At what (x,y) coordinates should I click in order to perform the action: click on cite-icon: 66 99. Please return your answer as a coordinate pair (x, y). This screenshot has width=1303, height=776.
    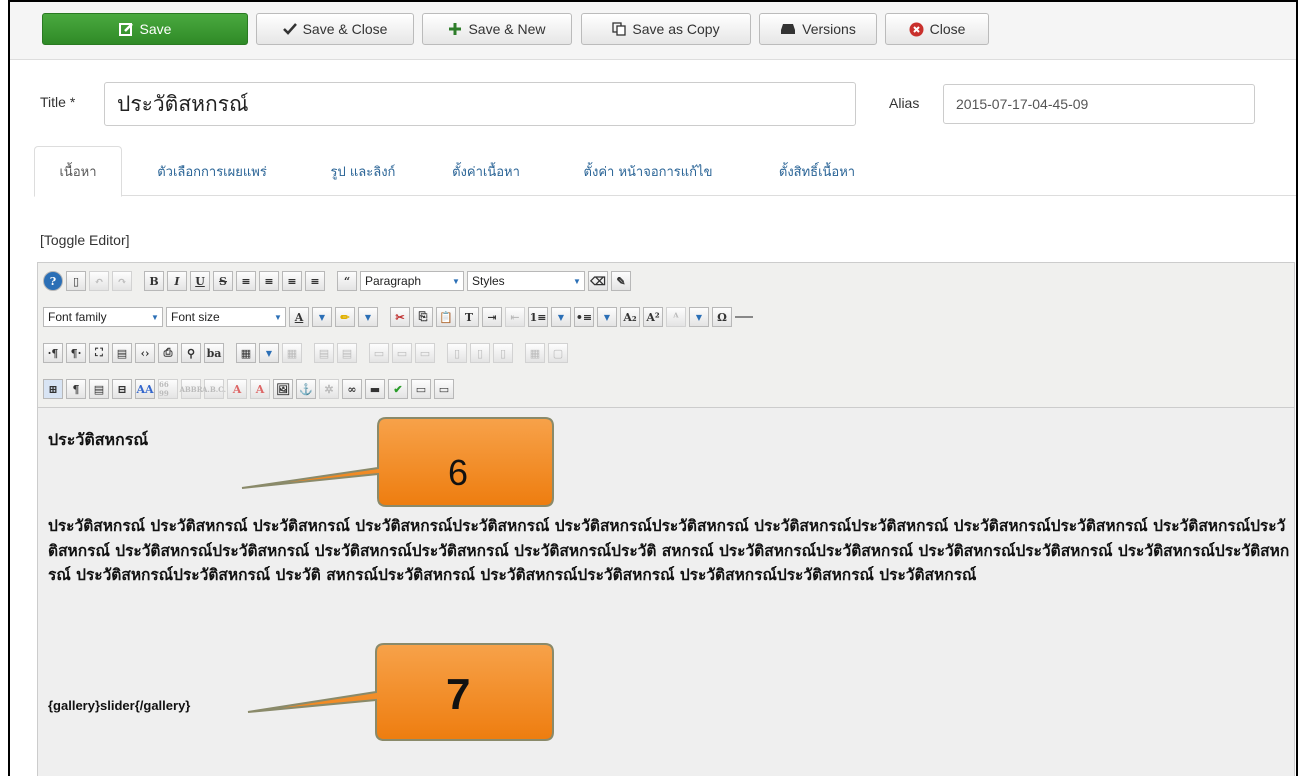
    Looking at the image, I should click on (168, 389).